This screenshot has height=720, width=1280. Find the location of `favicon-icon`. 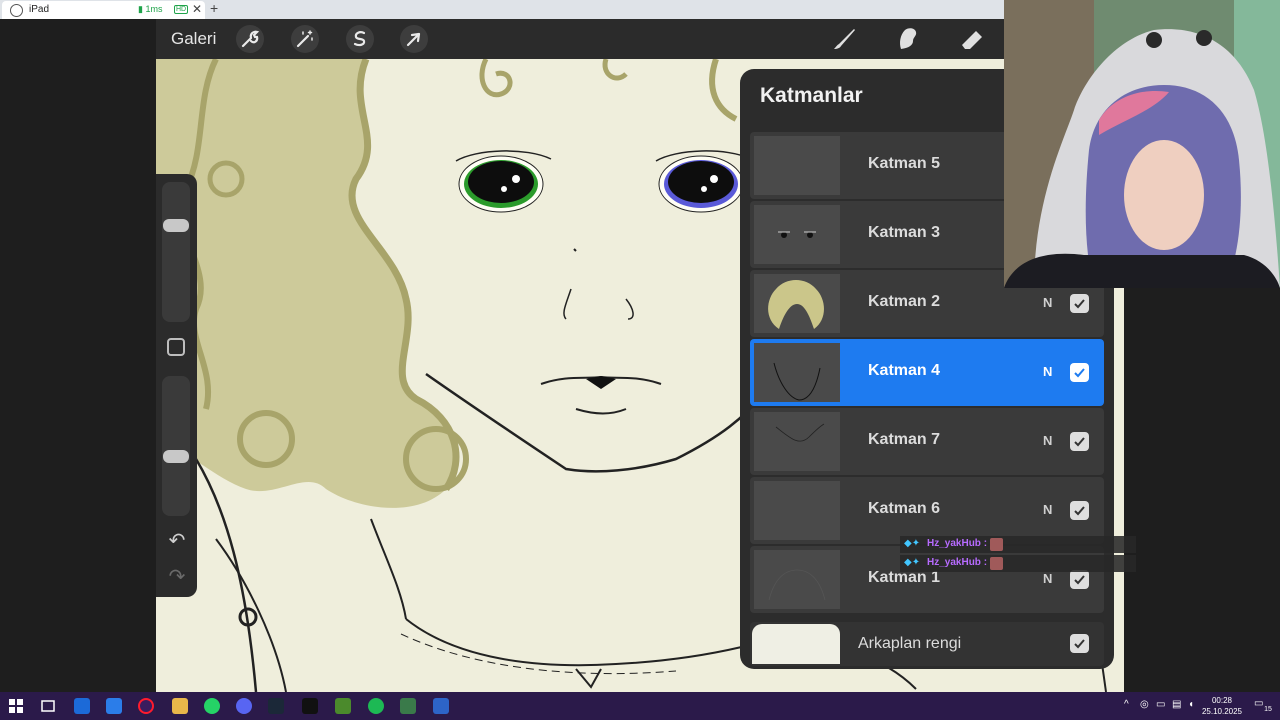

favicon-icon is located at coordinates (16, 10).